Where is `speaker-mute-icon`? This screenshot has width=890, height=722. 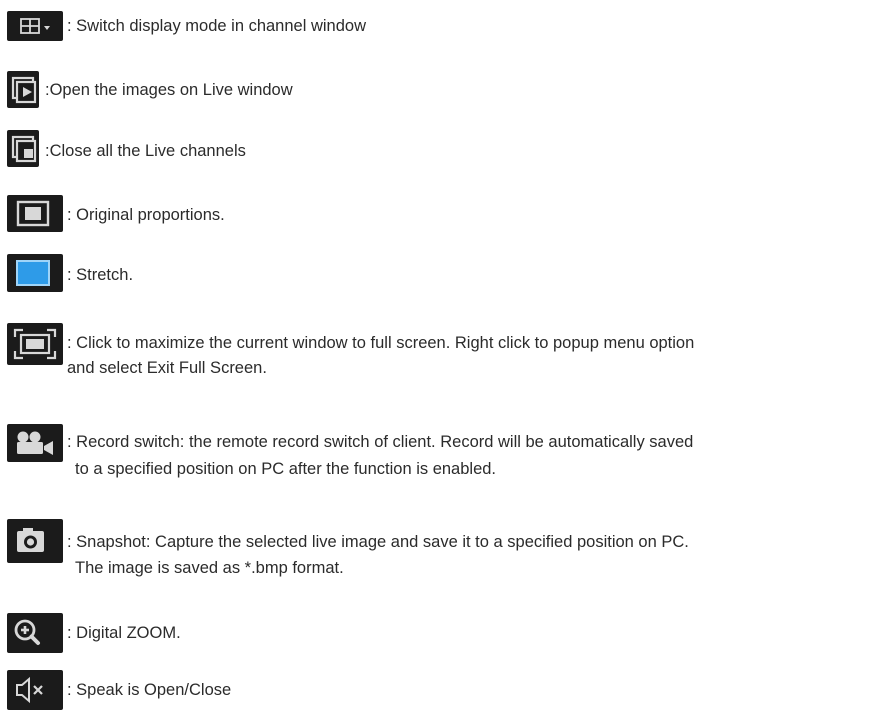 speaker-mute-icon is located at coordinates (35, 690).